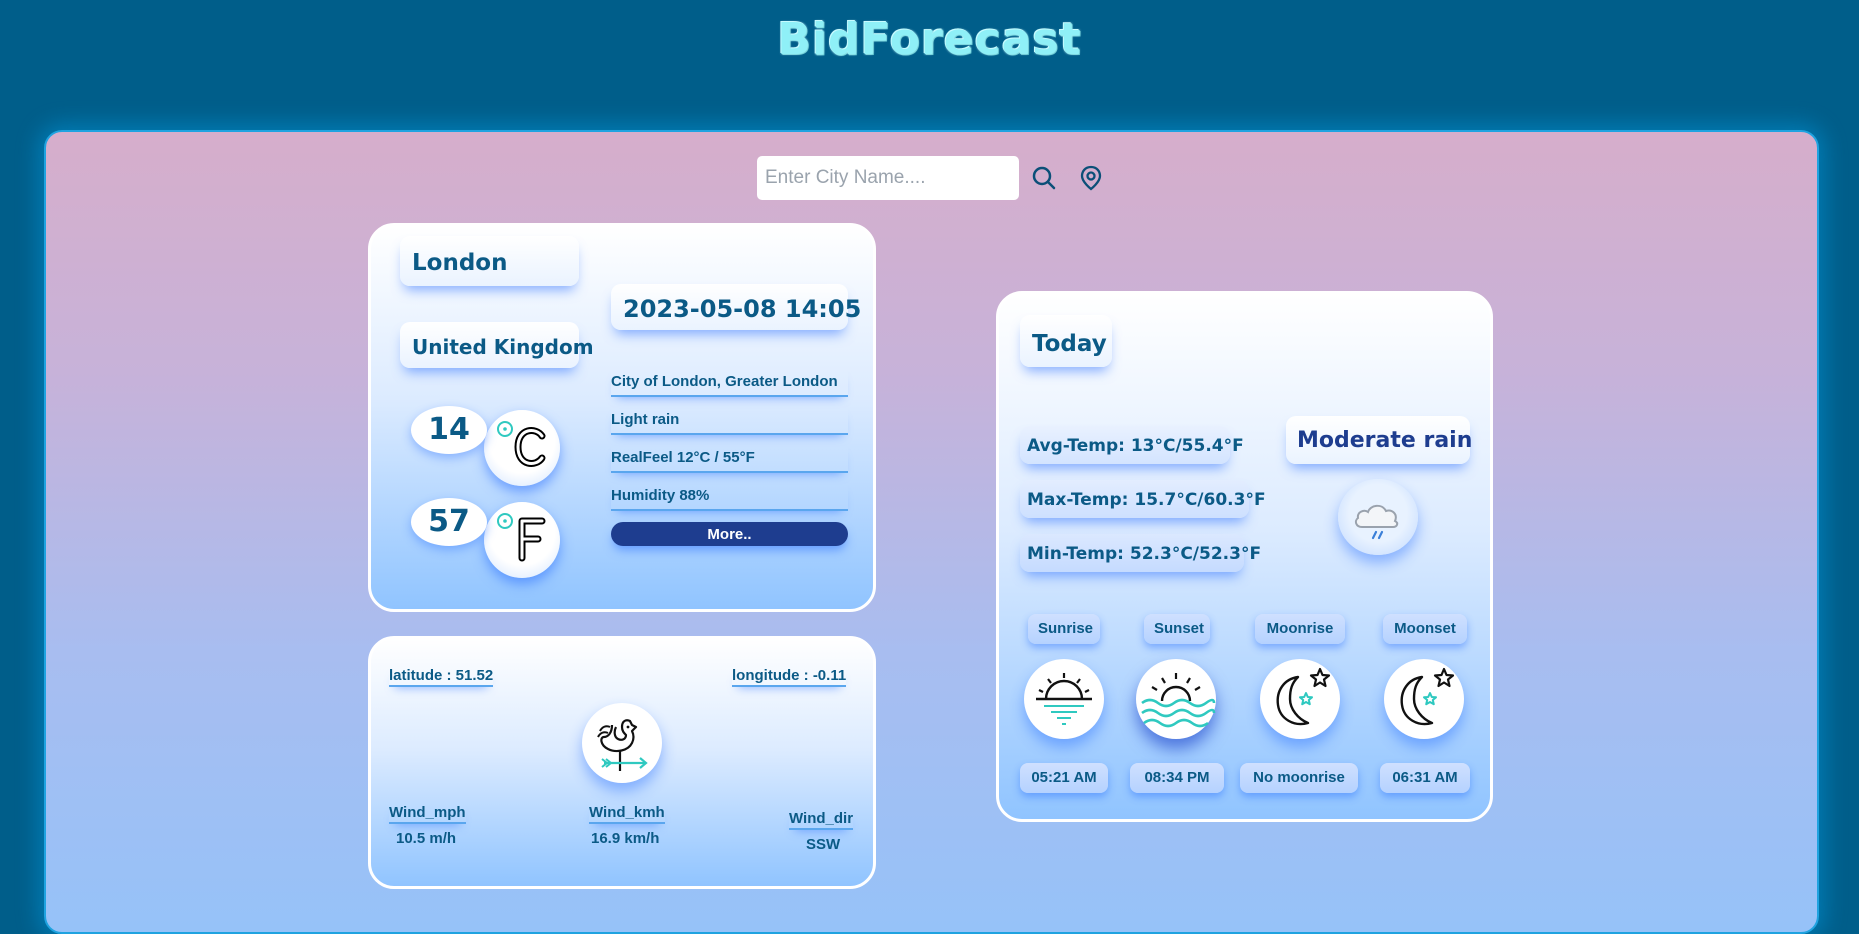  I want to click on local-datetime: 2023-05-08 14:05, so click(736, 307).